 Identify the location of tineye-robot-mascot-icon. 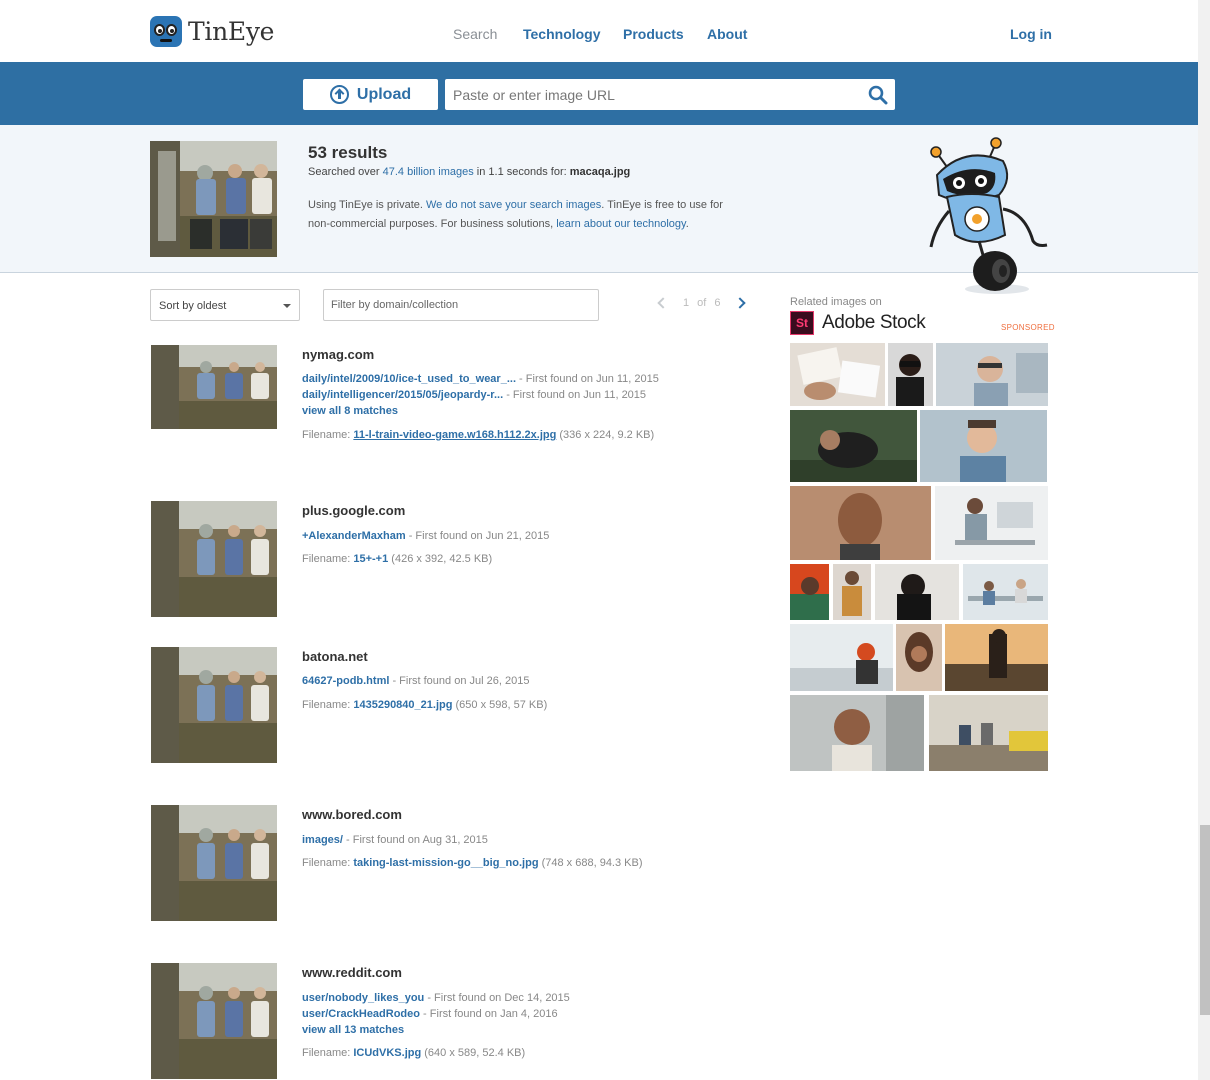
(988, 215).